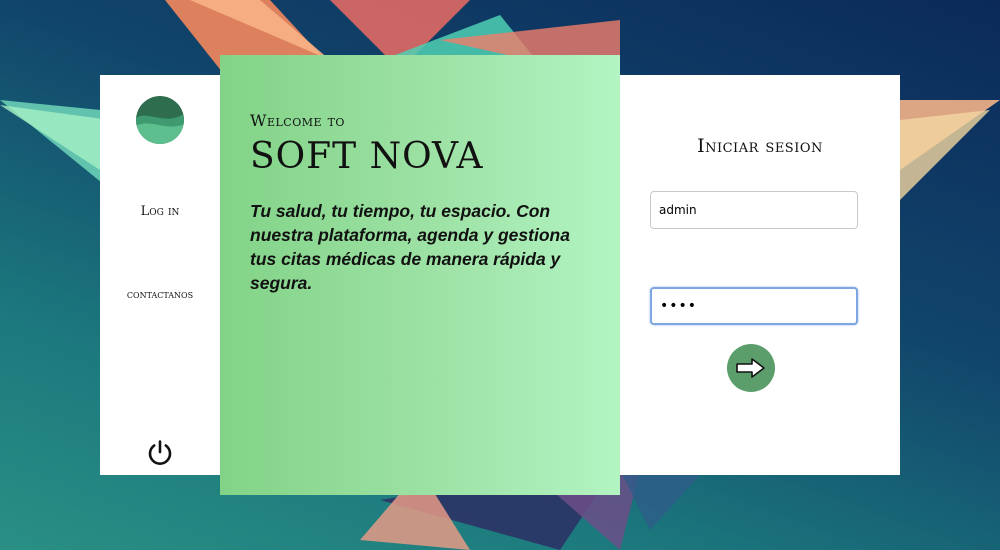 The height and width of the screenshot is (550, 1000). I want to click on app-title: SOFT NOVA, so click(367, 156).